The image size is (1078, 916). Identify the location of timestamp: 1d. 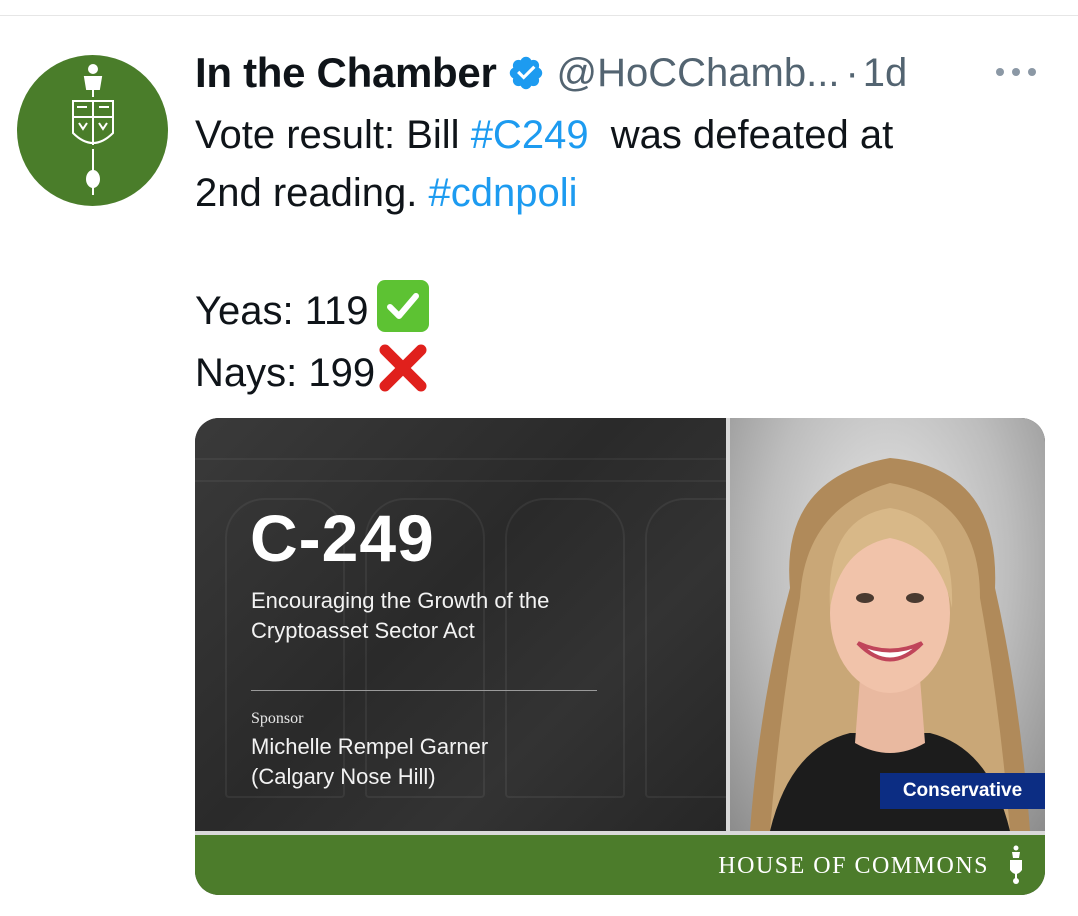
(885, 73).